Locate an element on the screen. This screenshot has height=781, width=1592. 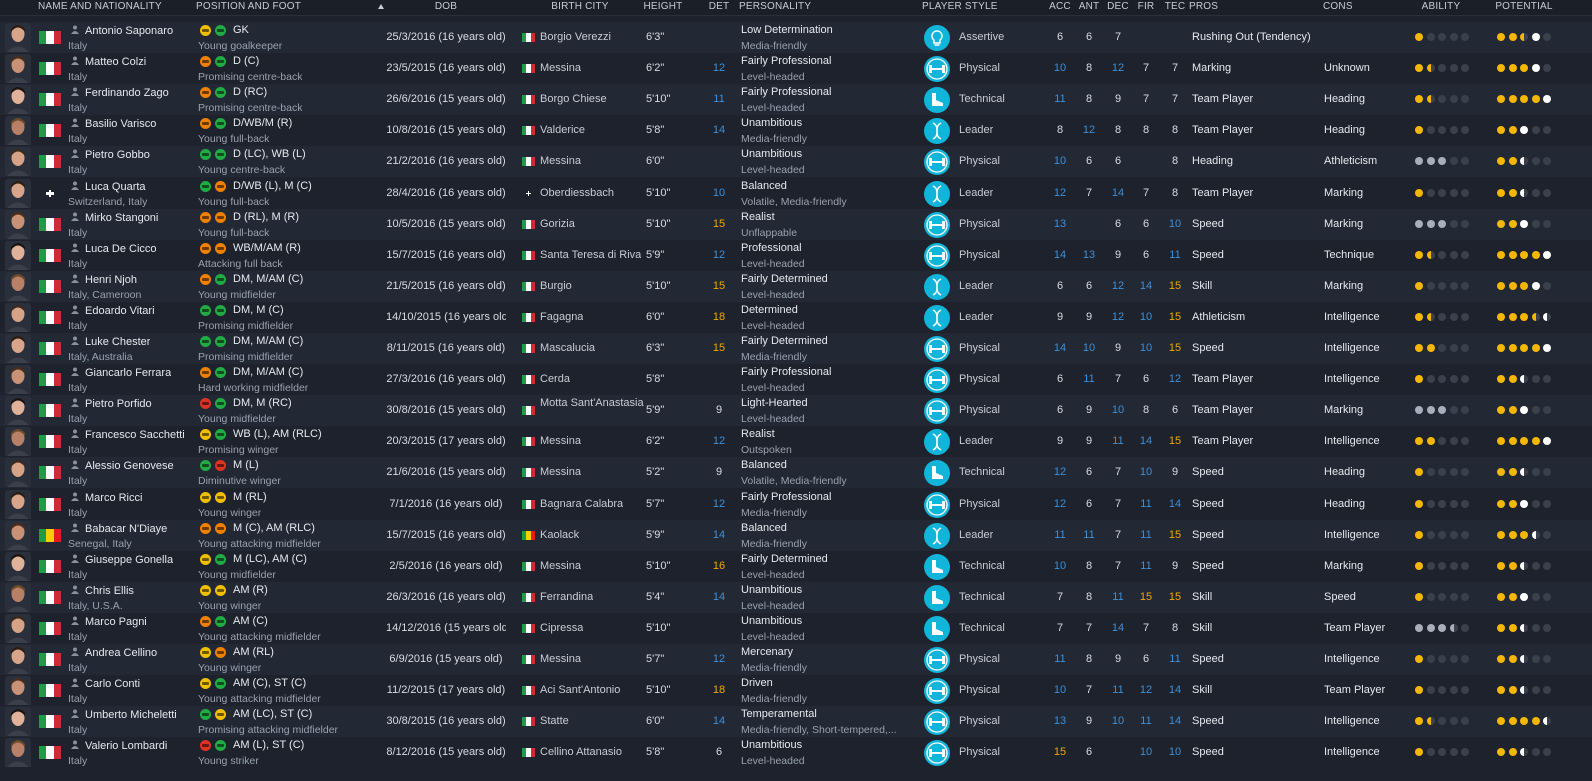
player-name: Chris Ellis is located at coordinates (109, 591).